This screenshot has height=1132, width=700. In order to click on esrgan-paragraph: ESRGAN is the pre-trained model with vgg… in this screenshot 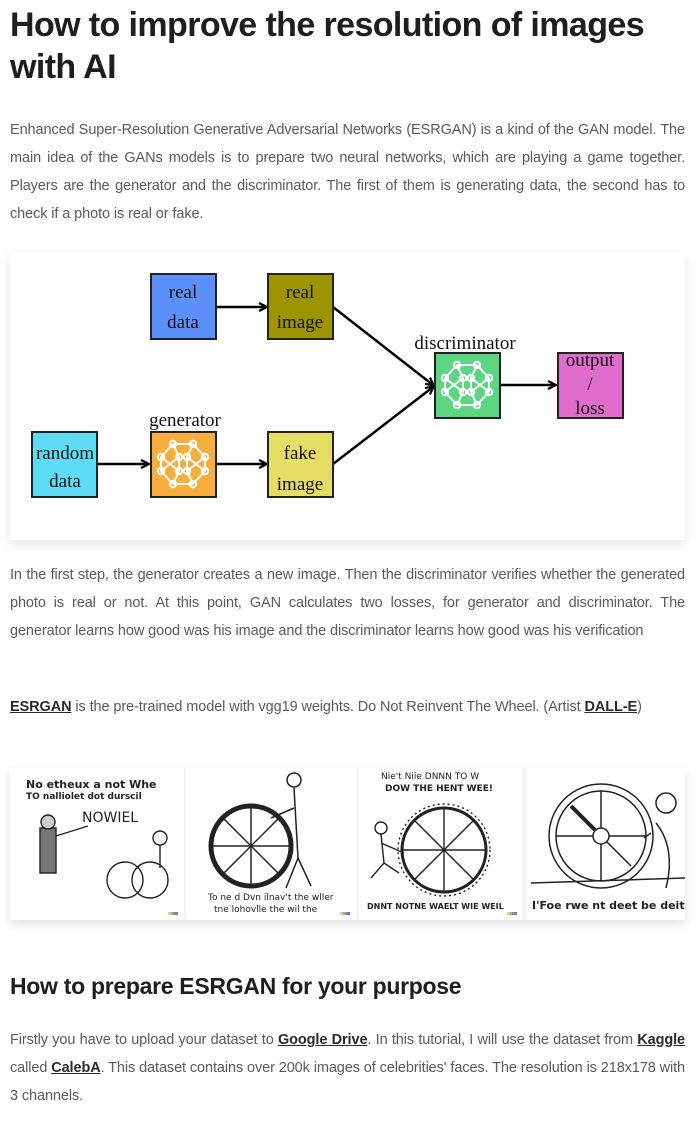, I will do `click(347, 707)`.